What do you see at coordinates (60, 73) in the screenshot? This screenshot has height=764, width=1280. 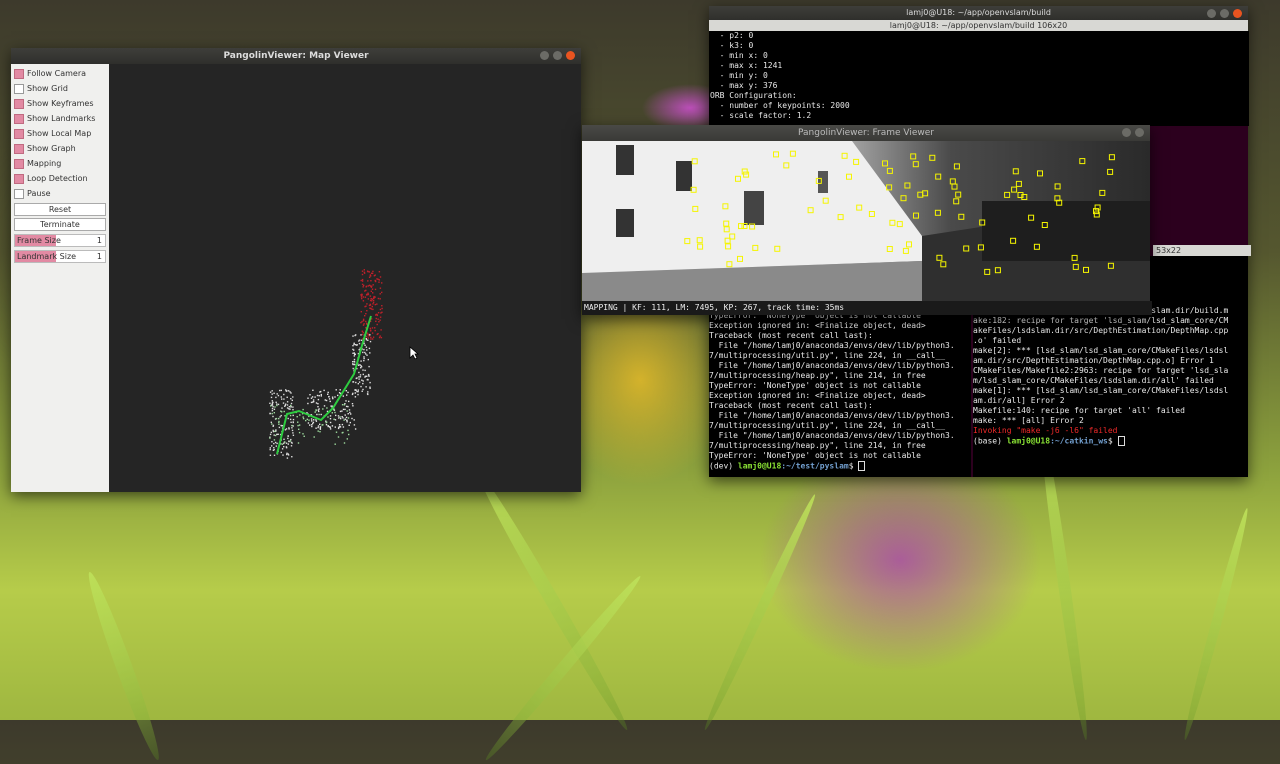 I see `checkbox-row: Follow Camera` at bounding box center [60, 73].